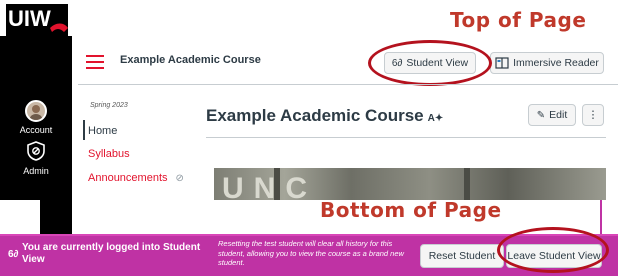 The height and width of the screenshot is (276, 618). Describe the element at coordinates (601, 217) in the screenshot. I see `student-view-bar-edge` at that location.